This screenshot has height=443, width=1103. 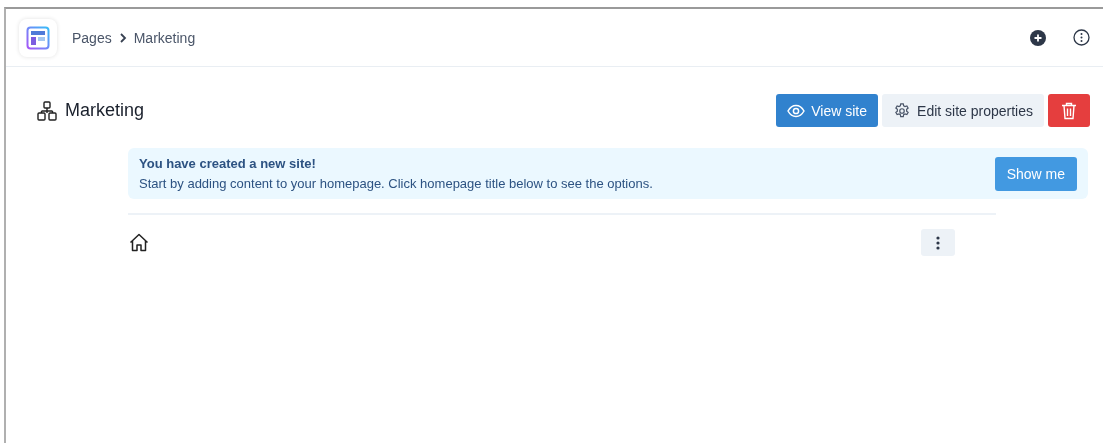 I want to click on vertical-dots-icon, so click(x=938, y=242).